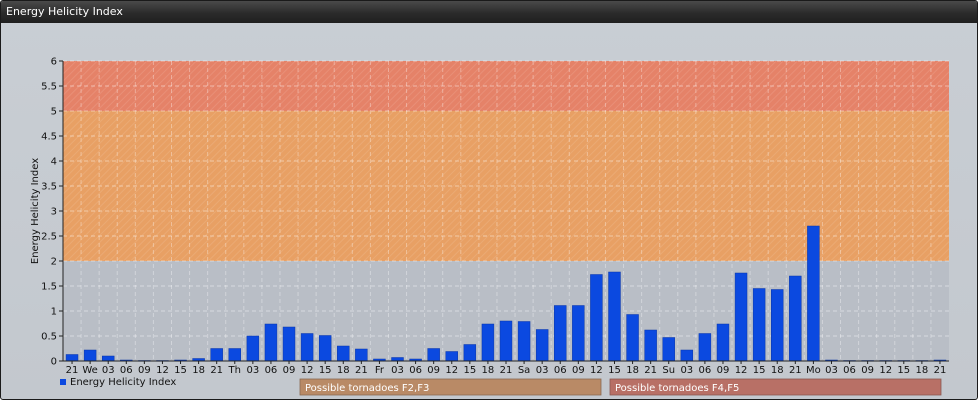  Describe the element at coordinates (54, 212) in the screenshot. I see `y-tick-label: 3` at that location.